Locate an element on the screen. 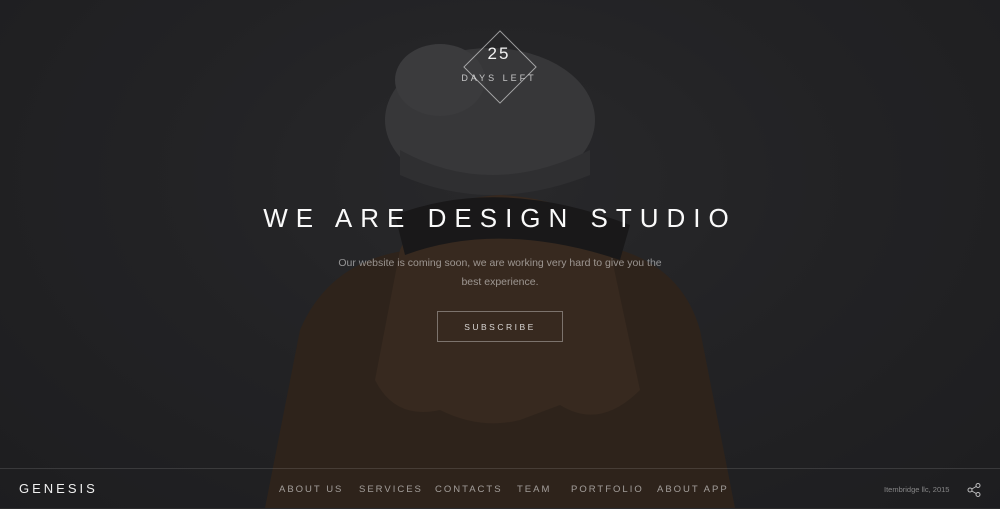 Image resolution: width=1000 pixels, height=509 pixels. nav-portfolio: PORTFOLIO is located at coordinates (607, 489).